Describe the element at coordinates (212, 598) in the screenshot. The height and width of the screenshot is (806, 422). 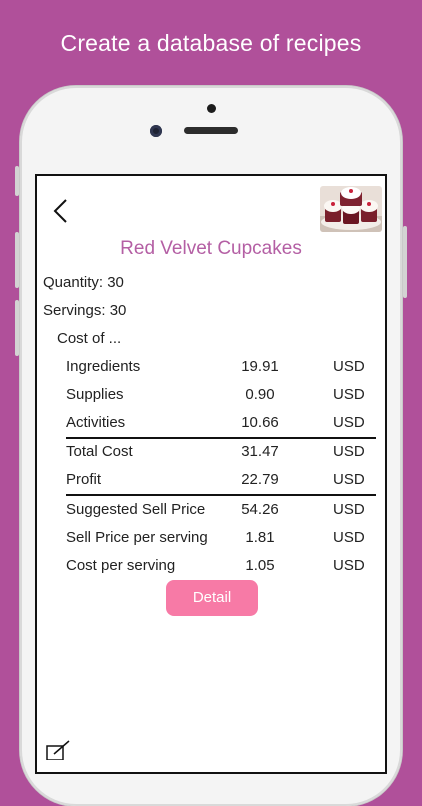
I see `detail-button: Detail` at that location.